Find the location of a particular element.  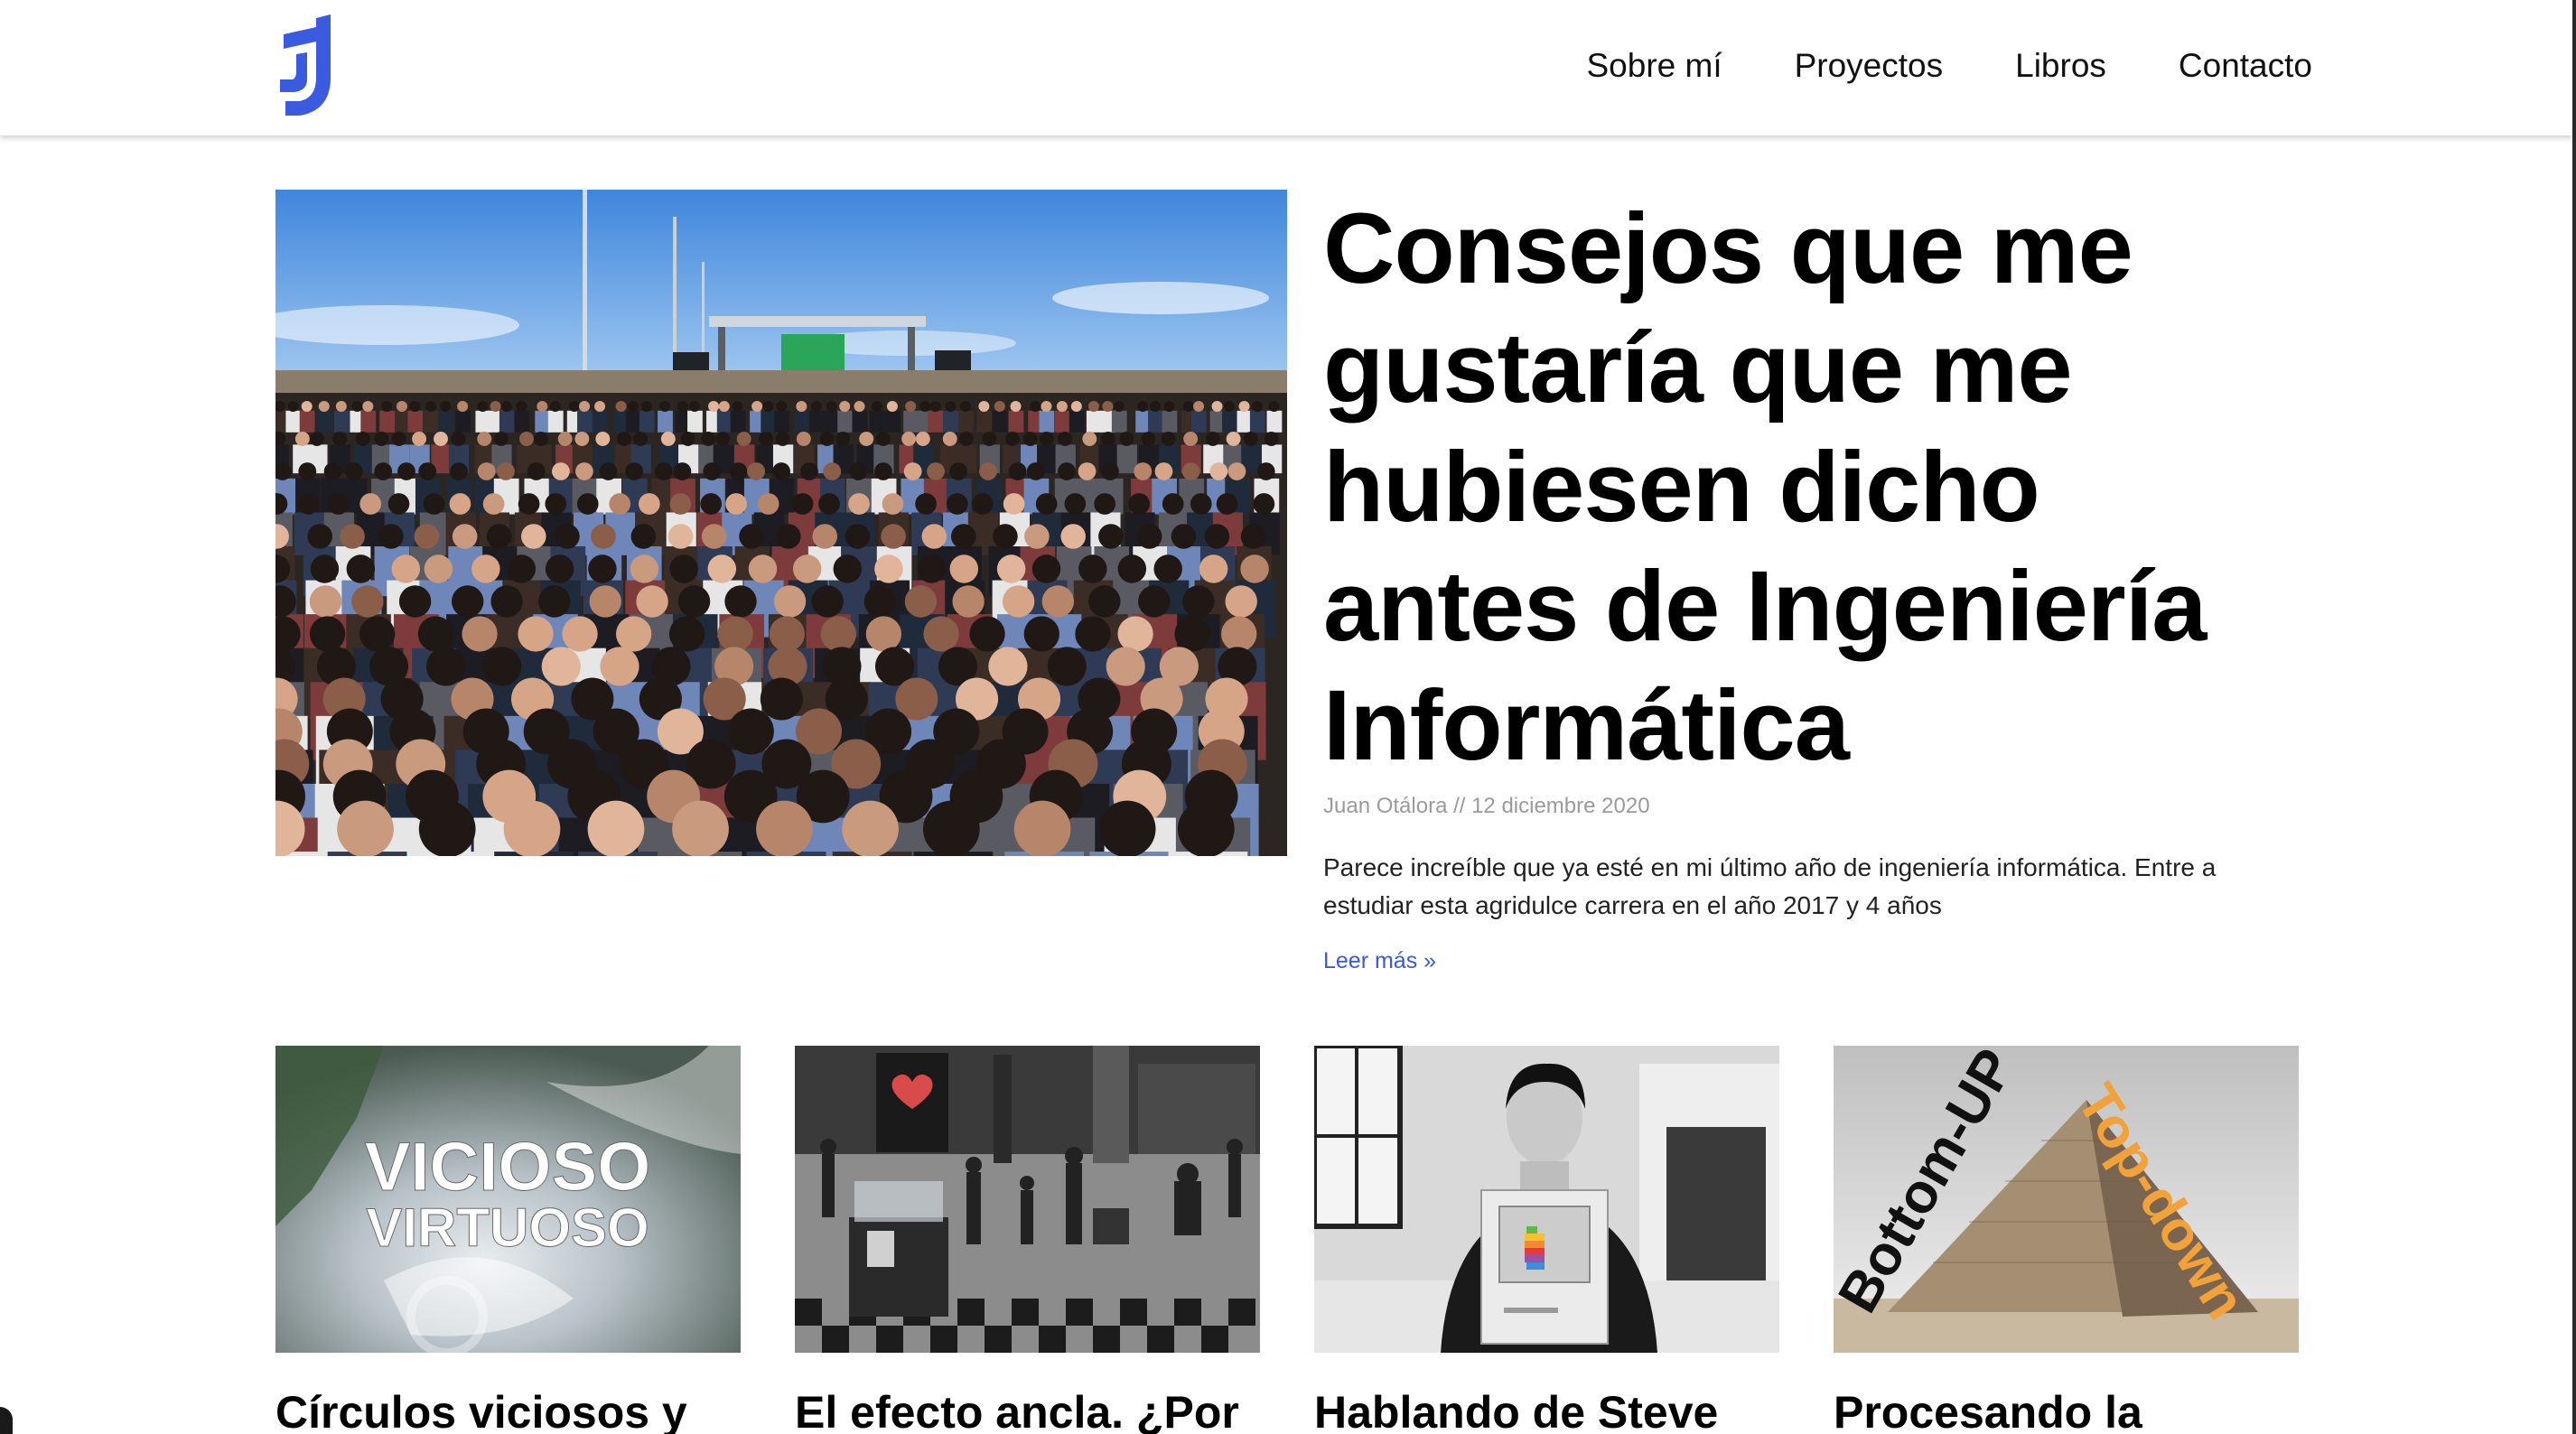

featured-post-meta: Juan Otálora // 12 diciembre 2020 is located at coordinates (1487, 806).